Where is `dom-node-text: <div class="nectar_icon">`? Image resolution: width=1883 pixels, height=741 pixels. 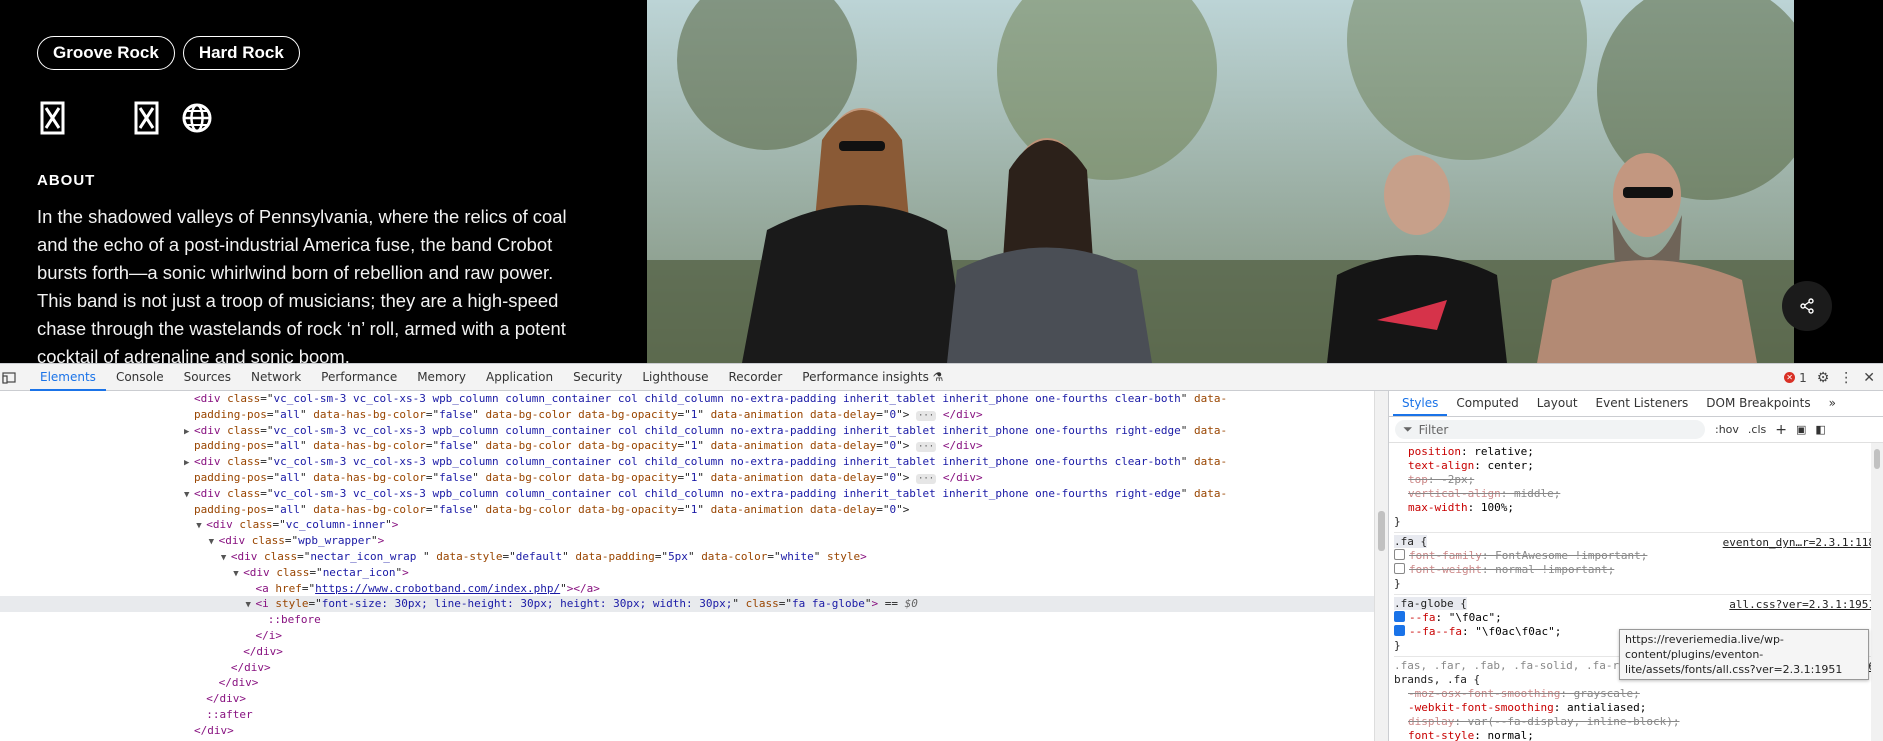
dom-node-text: <div class="nectar_icon"> is located at coordinates (326, 572).